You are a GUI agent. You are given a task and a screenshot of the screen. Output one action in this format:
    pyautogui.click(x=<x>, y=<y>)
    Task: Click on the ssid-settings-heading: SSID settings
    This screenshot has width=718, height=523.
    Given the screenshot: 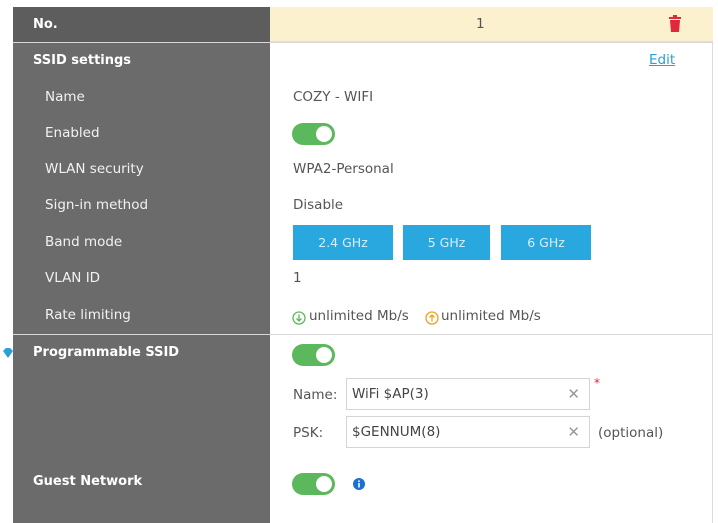 What is the action you would take?
    pyautogui.click(x=82, y=60)
    